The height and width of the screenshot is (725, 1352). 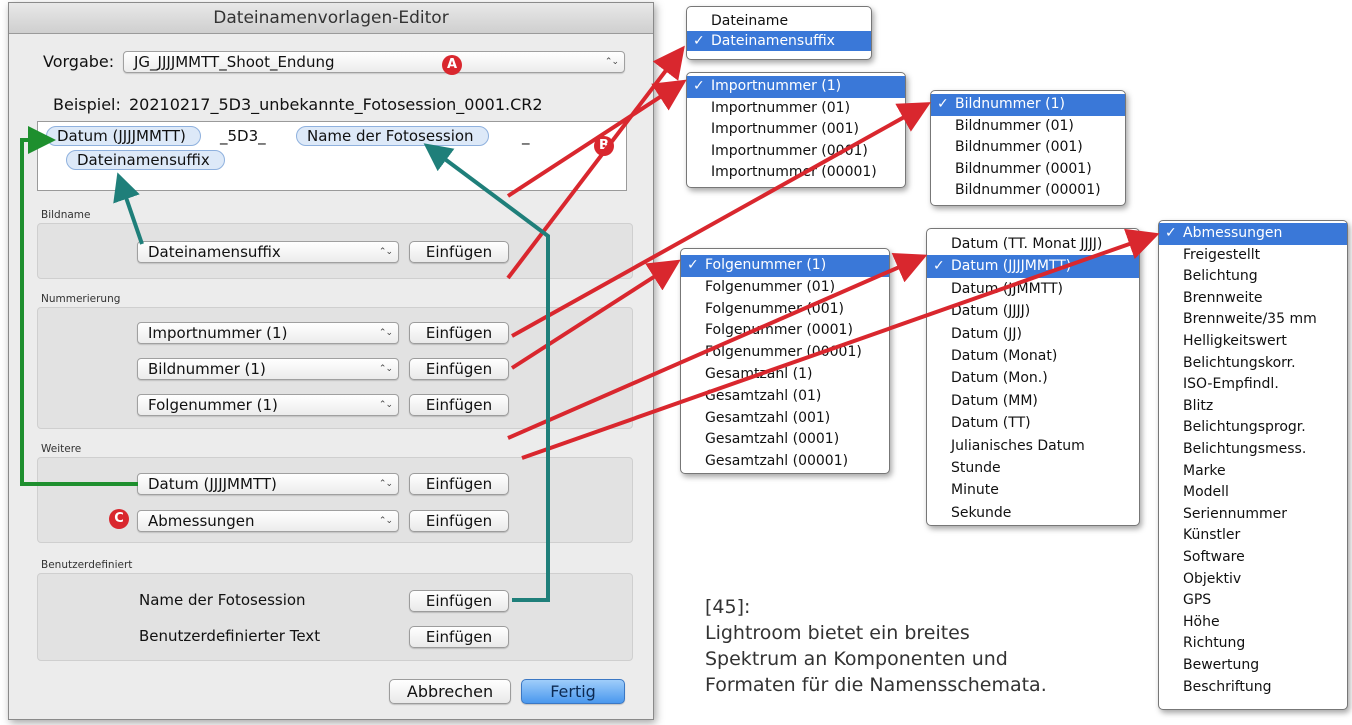 What do you see at coordinates (596, 138) in the screenshot?
I see `arrow-to-import-menu` at bounding box center [596, 138].